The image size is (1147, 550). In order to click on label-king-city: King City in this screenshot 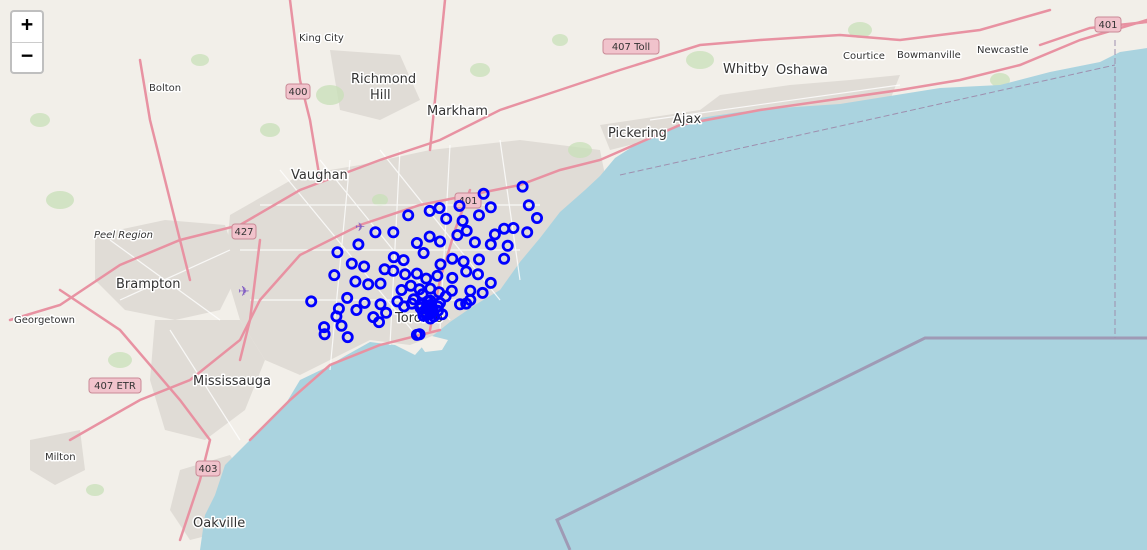, I will do `click(321, 38)`.